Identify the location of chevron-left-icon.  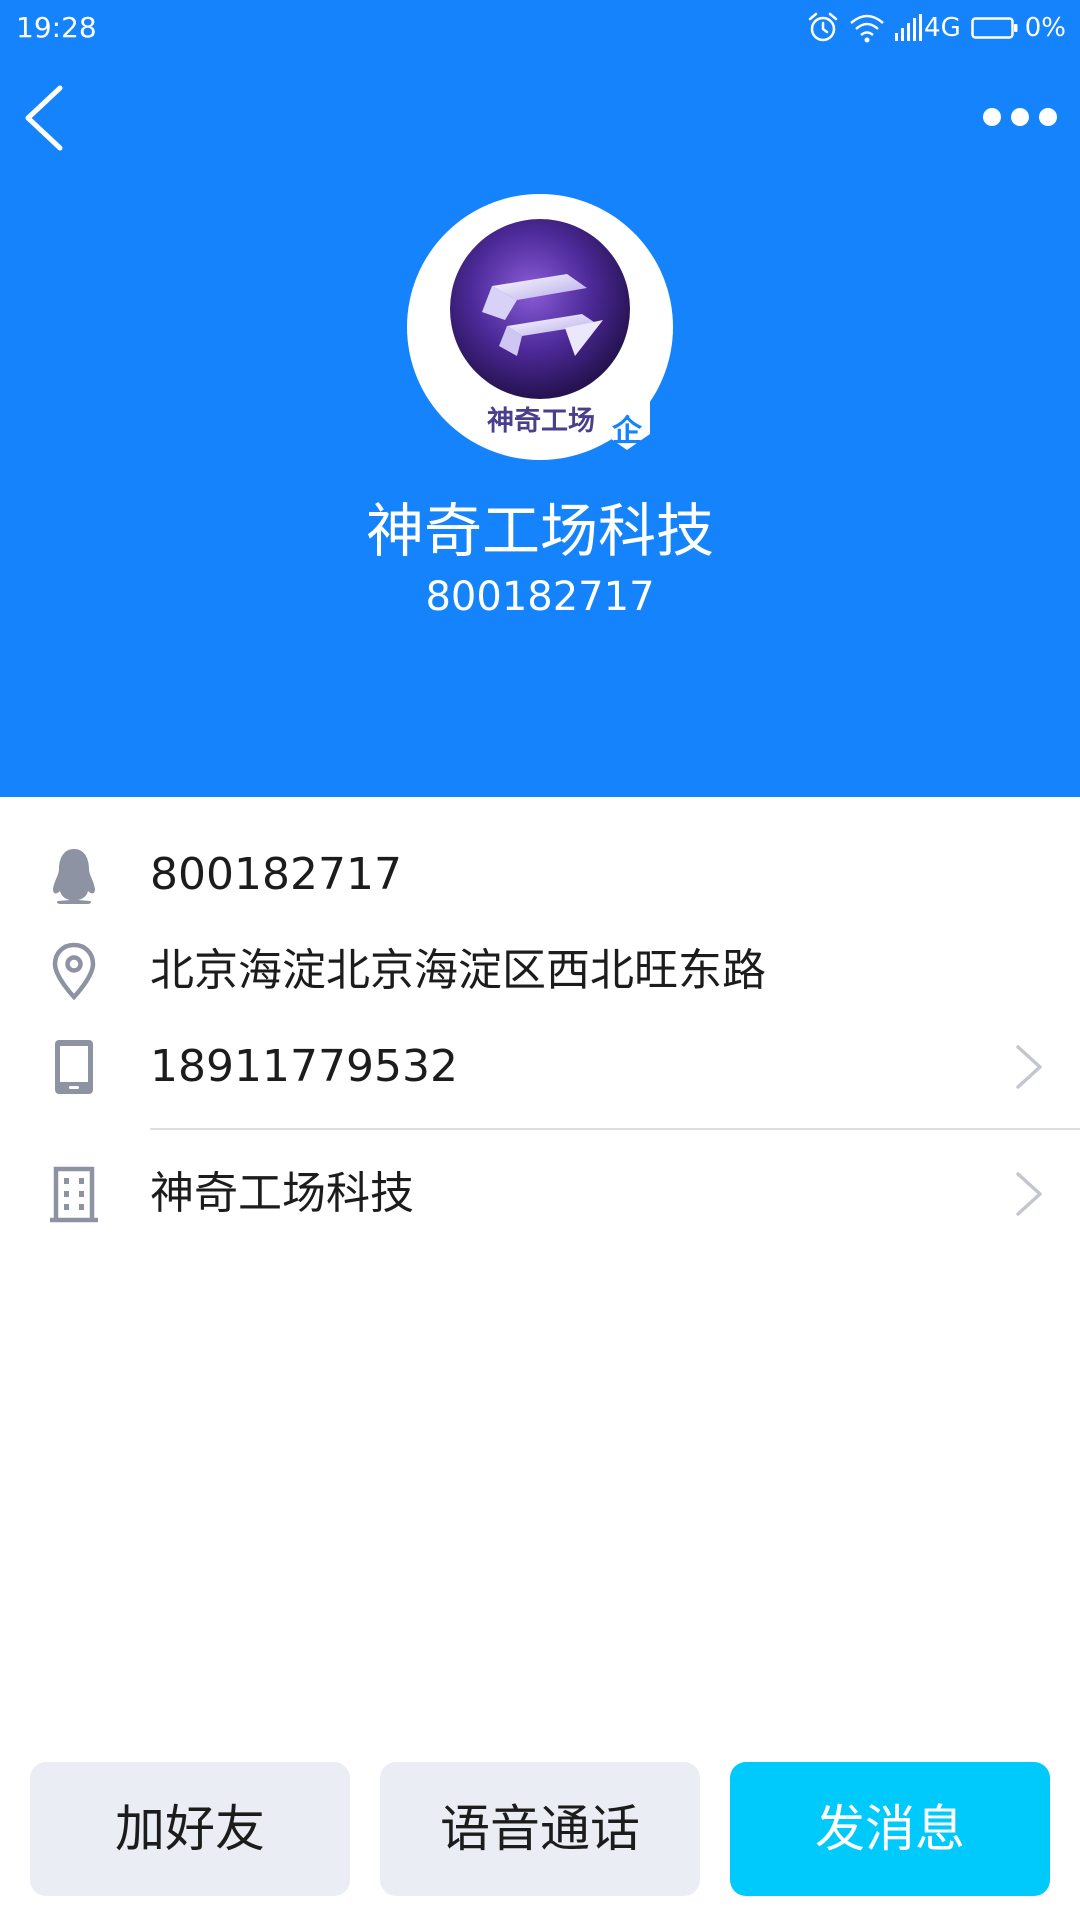
(44, 118).